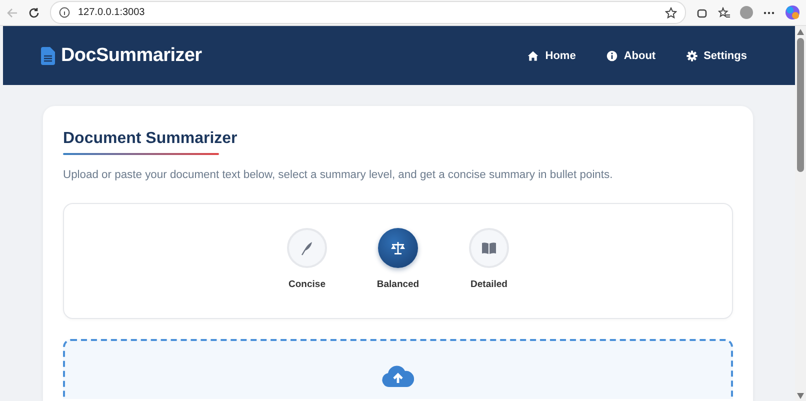  What do you see at coordinates (800, 105) in the screenshot?
I see `scrollbar-thumb` at bounding box center [800, 105].